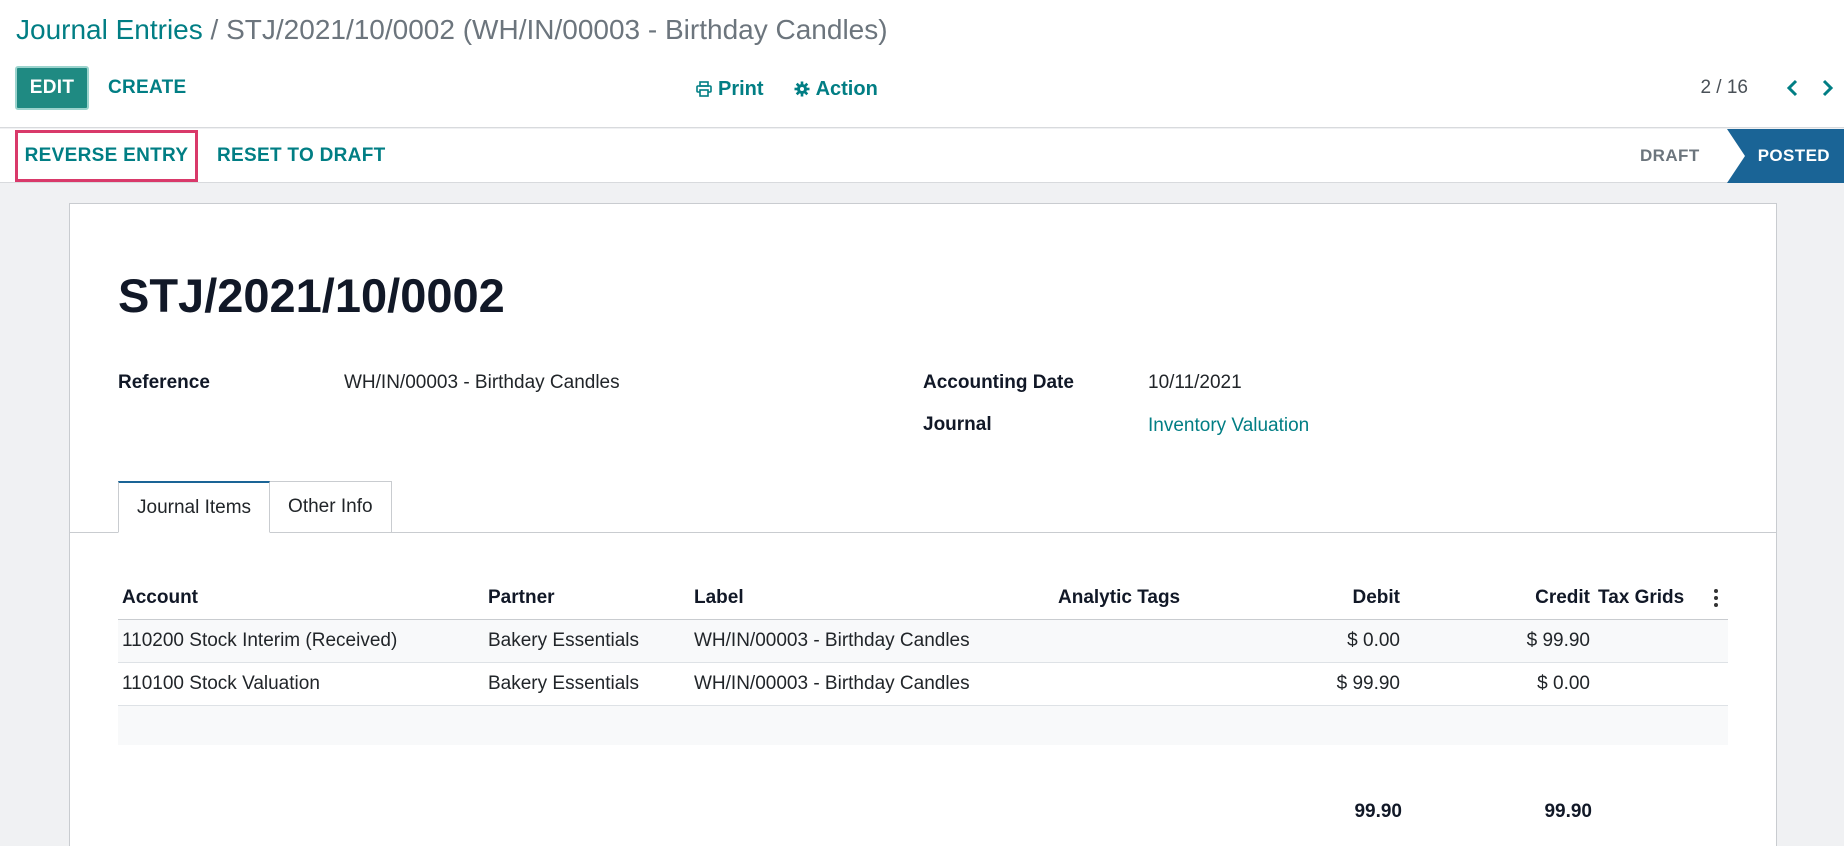  I want to click on reverse-entry-button: REVERSE ENTRY, so click(106, 156).